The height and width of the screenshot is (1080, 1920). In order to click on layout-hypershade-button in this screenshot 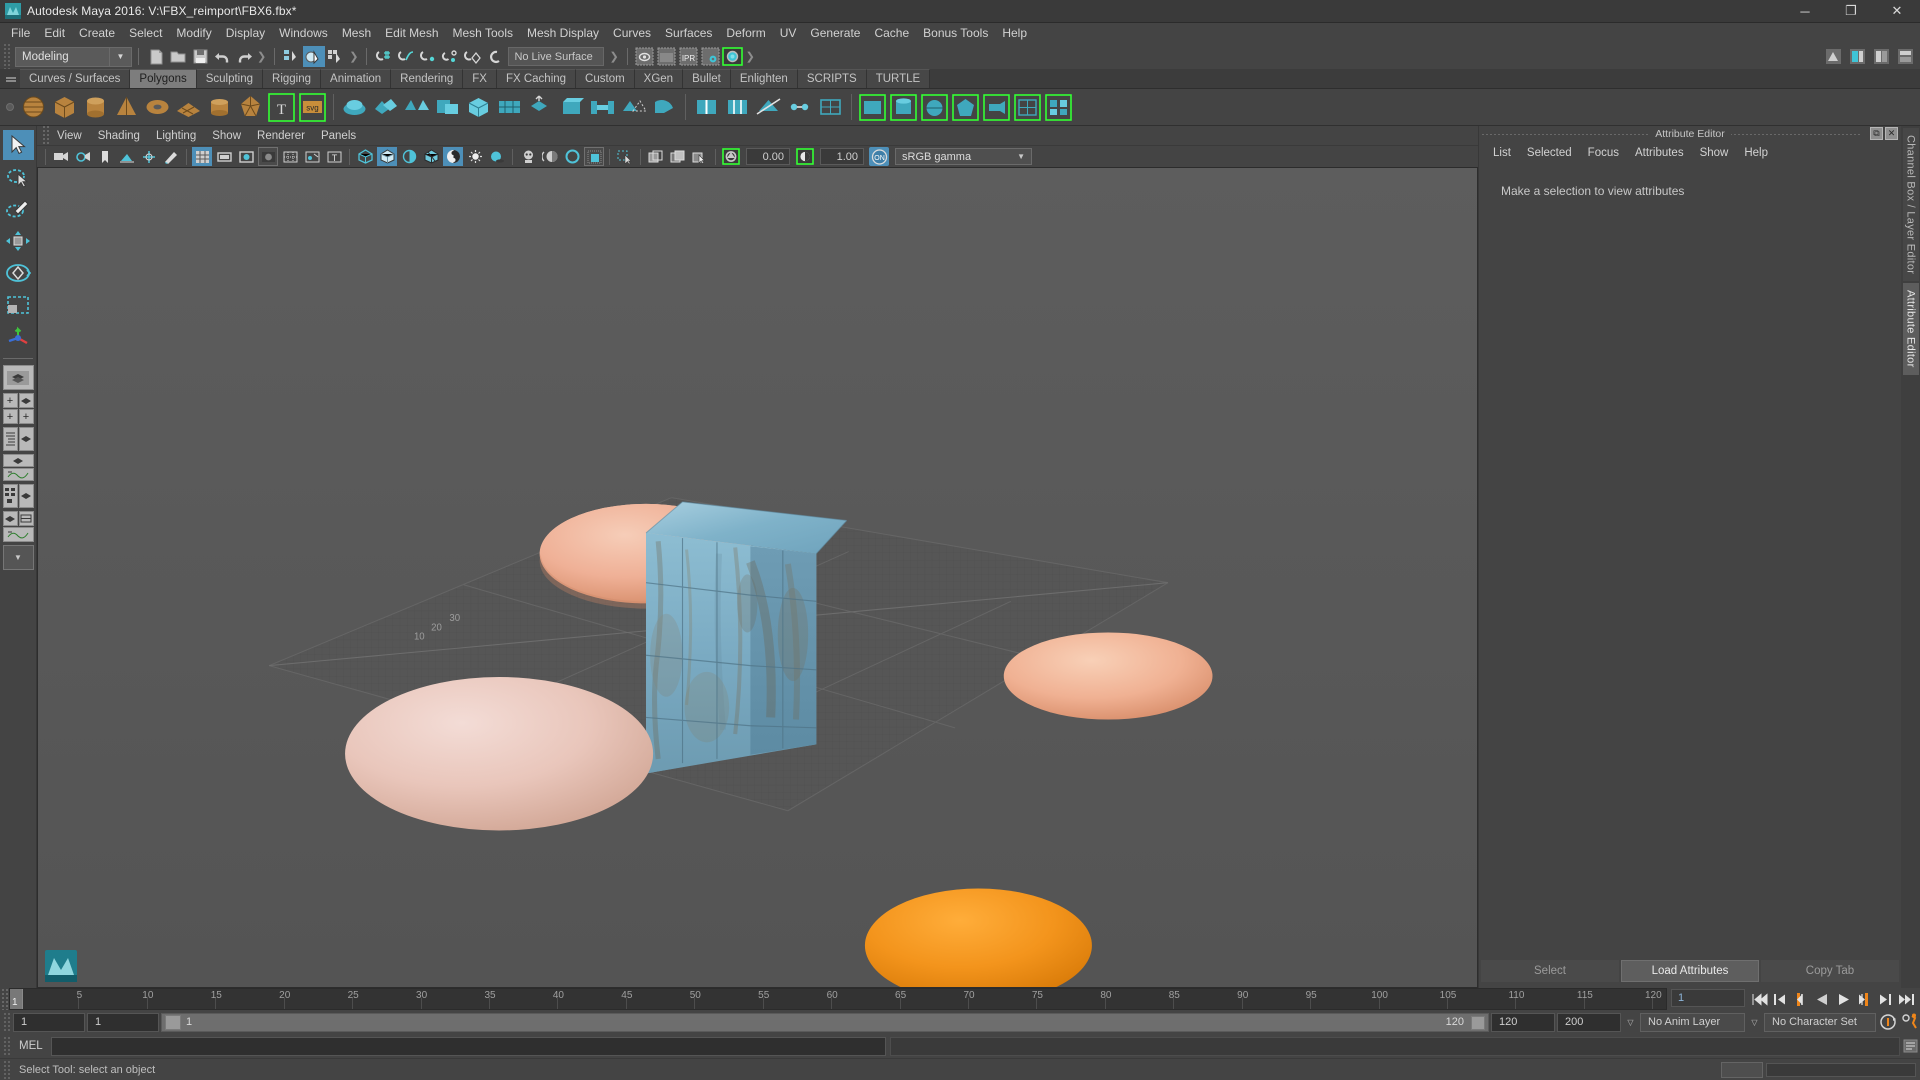, I will do `click(18, 496)`.